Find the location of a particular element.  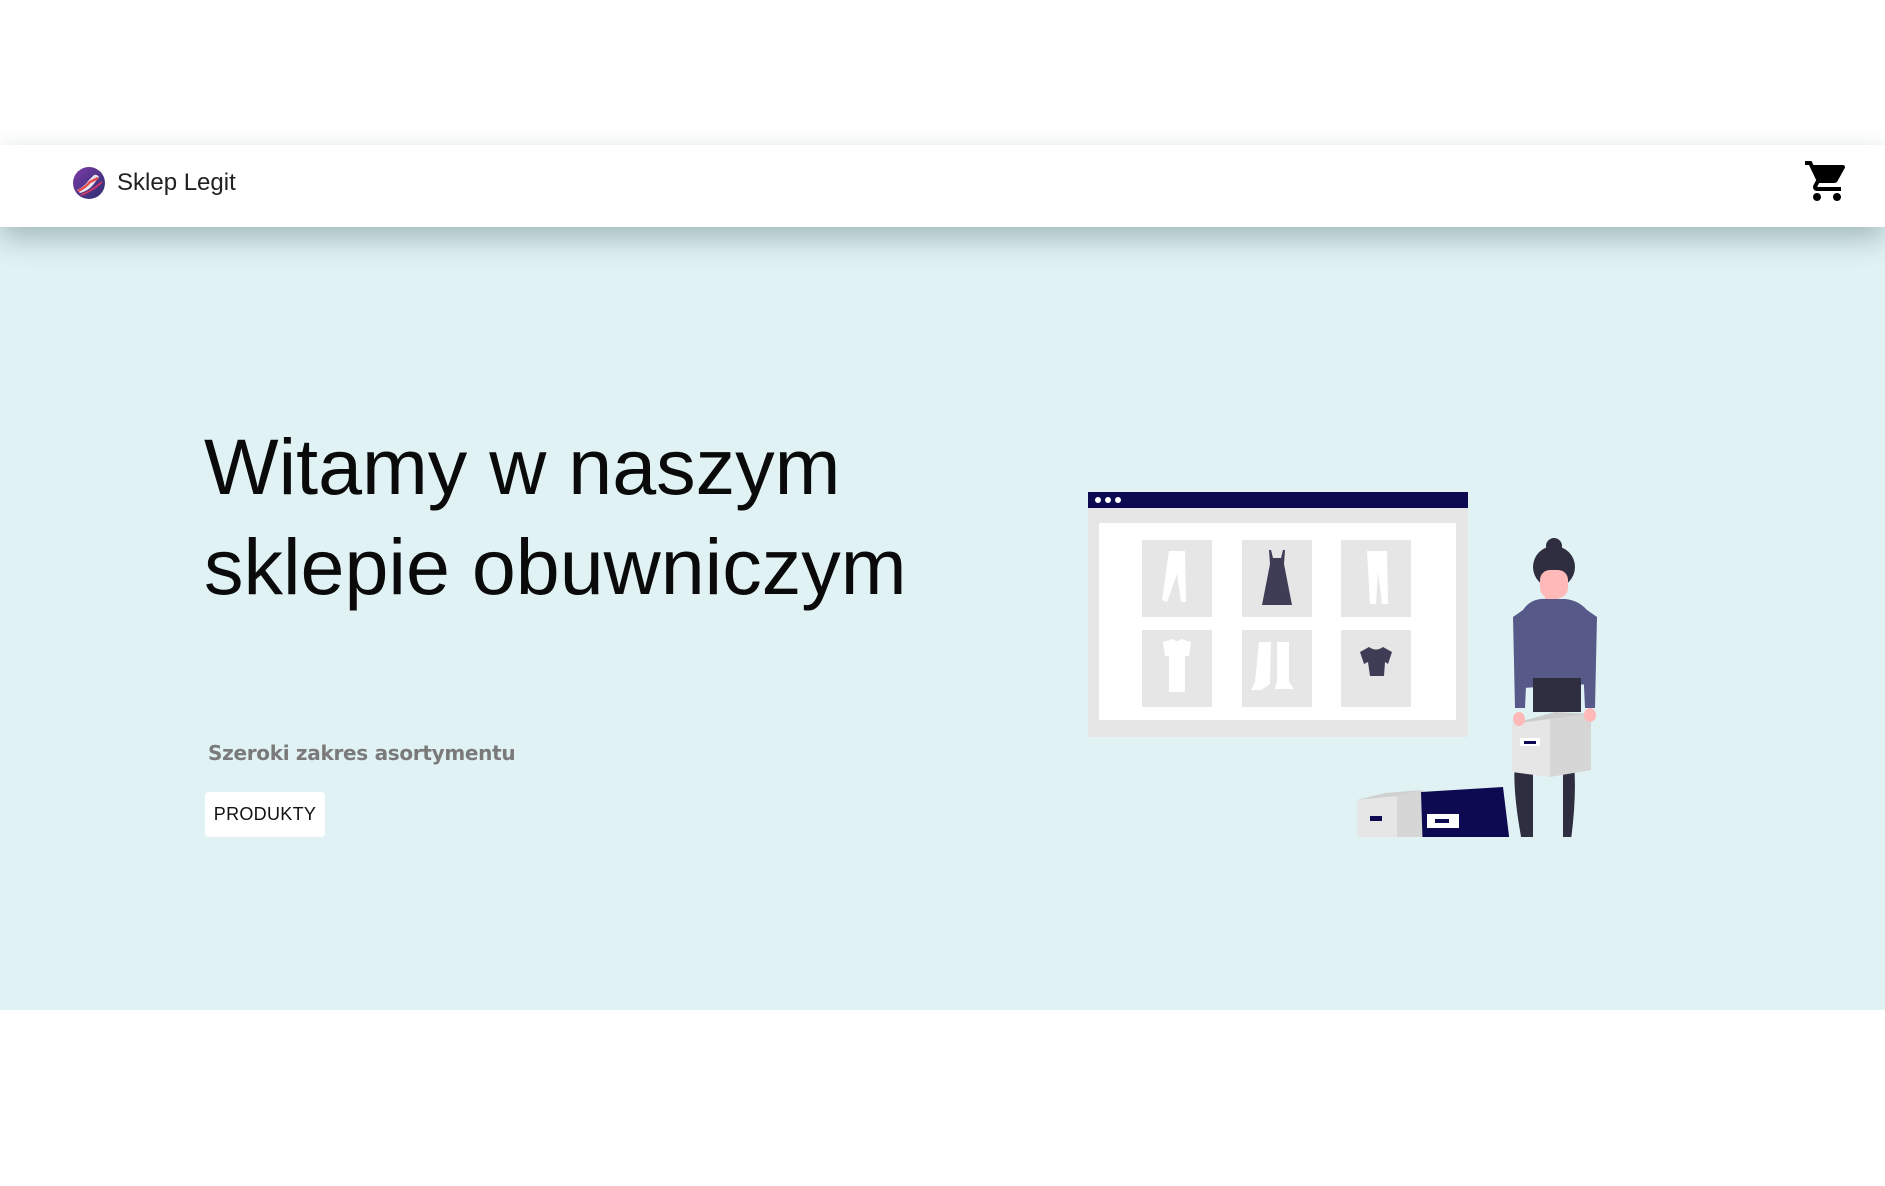

brand-name: Sklep Legit is located at coordinates (176, 182).